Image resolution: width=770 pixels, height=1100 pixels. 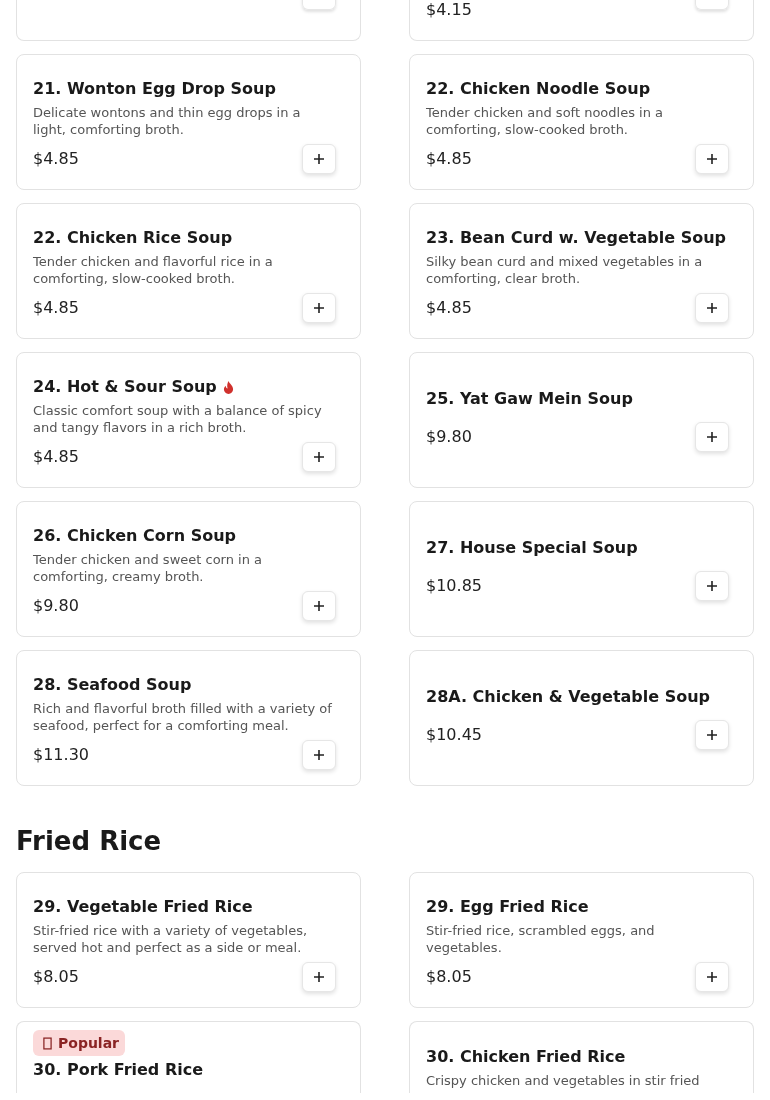 I want to click on menu-card: 28. Seafood Soup Rich and flavorful broth filled with a variety of seafood, perfect for a comforting meal. $11.30, so click(x=188, y=718).